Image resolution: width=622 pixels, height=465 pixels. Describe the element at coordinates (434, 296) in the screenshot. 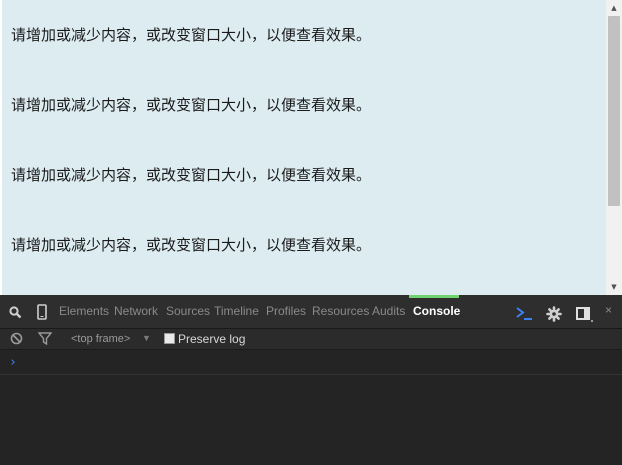

I see `active-tab-indicator` at that location.